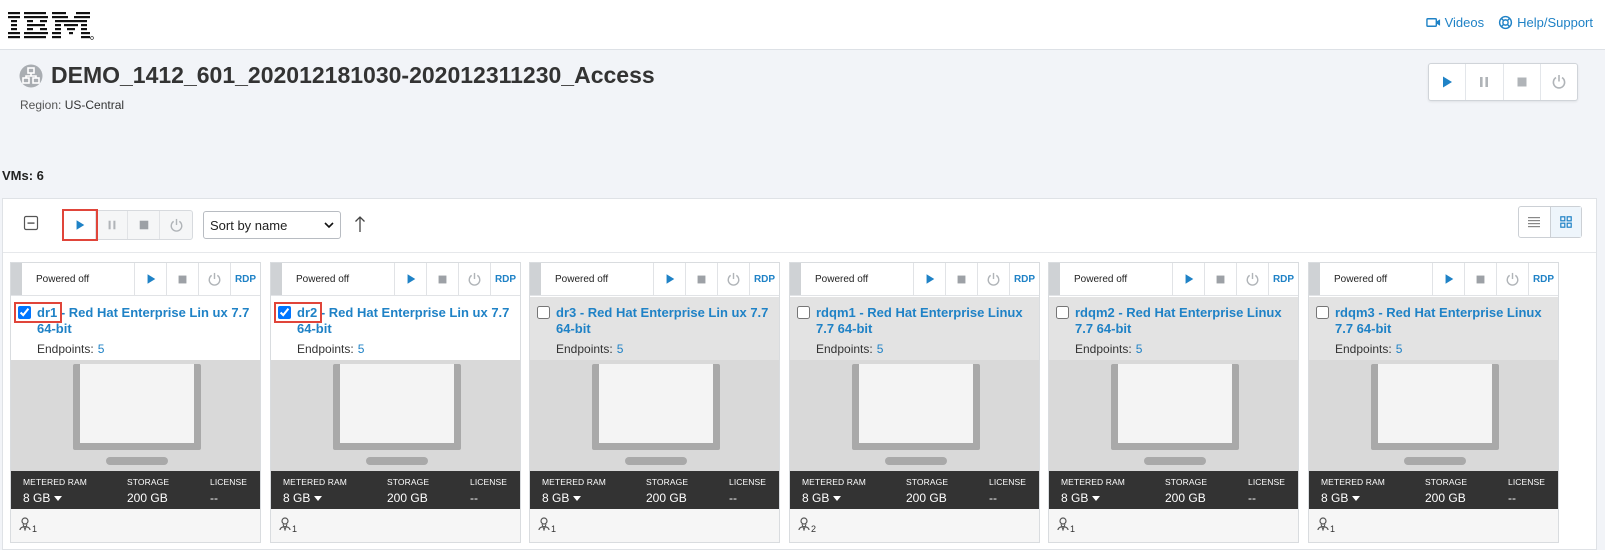 The height and width of the screenshot is (550, 1605). What do you see at coordinates (556, 498) in the screenshot?
I see `ram-amount: 8 GB` at bounding box center [556, 498].